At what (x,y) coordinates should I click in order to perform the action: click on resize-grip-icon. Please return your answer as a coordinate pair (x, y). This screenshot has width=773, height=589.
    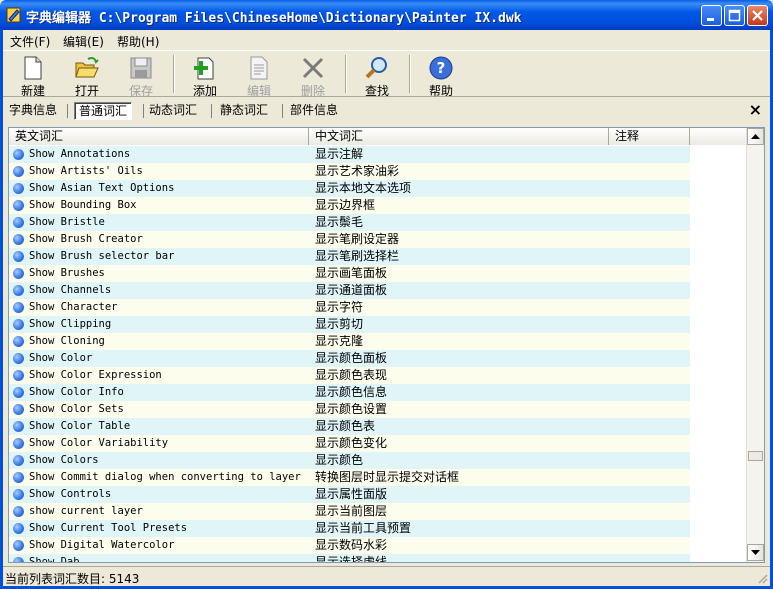
    Looking at the image, I should click on (762, 578).